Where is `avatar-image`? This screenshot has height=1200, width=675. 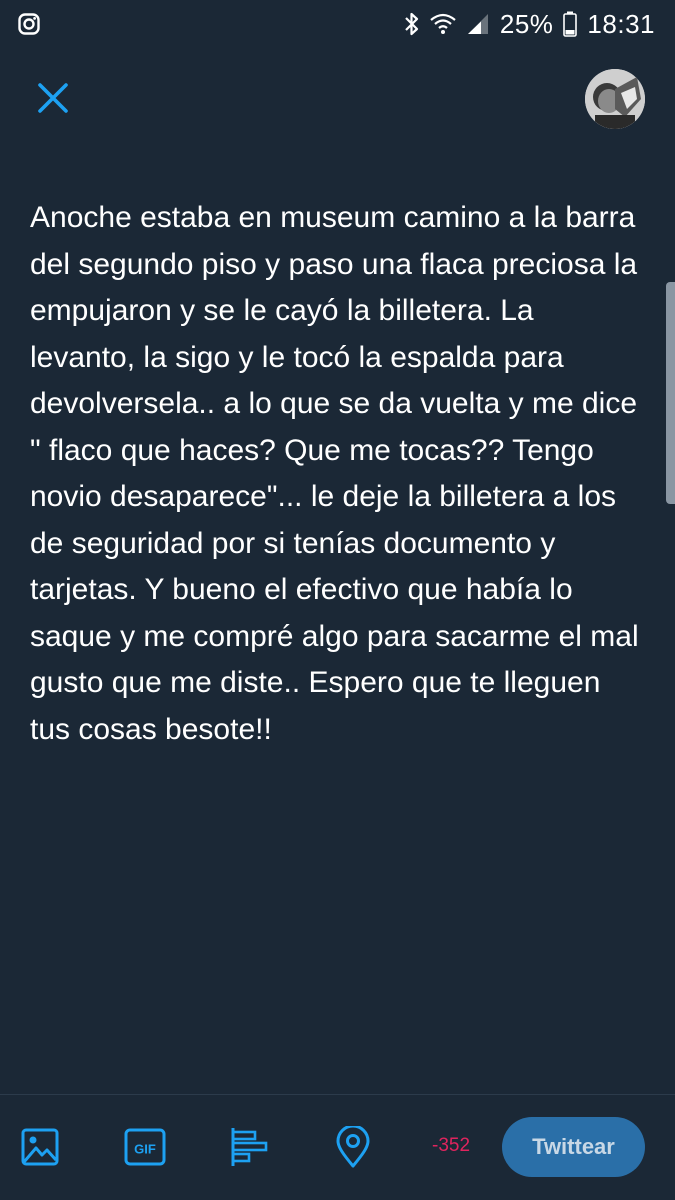 avatar-image is located at coordinates (615, 99).